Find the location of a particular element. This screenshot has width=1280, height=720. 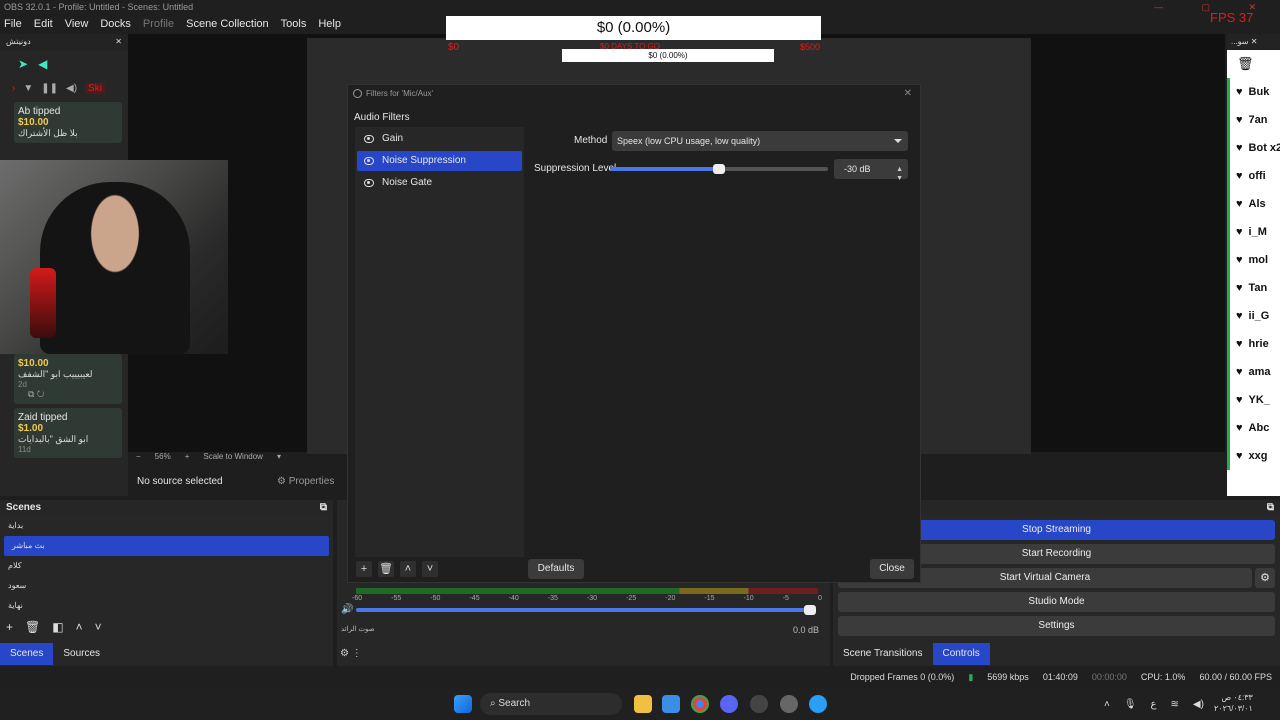

volume-slider-thumb is located at coordinates (810, 610).